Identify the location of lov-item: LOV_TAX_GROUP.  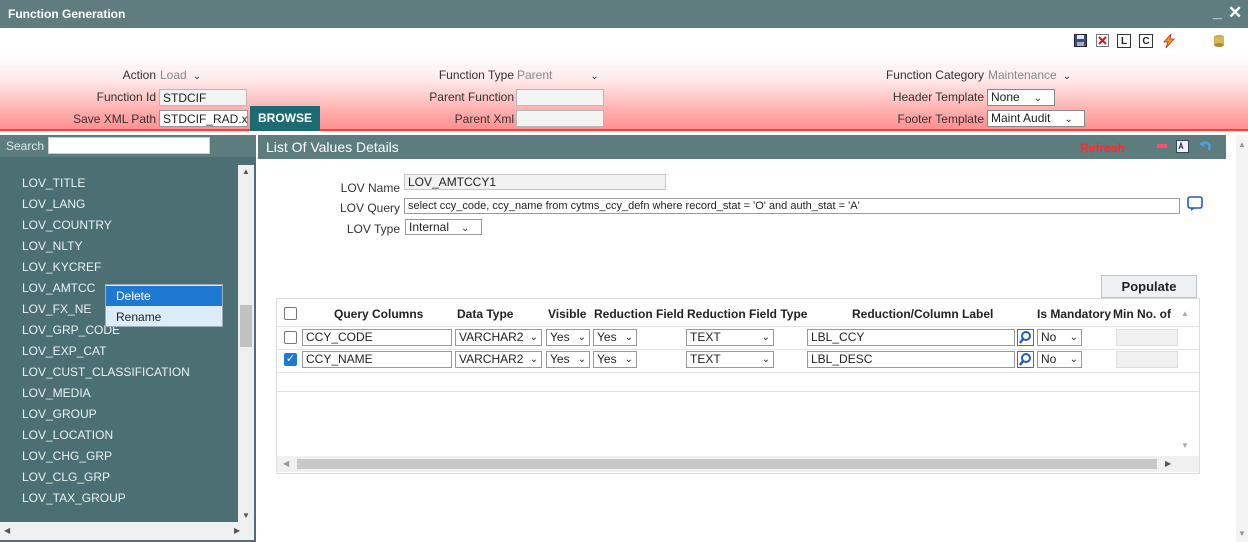
(74, 498).